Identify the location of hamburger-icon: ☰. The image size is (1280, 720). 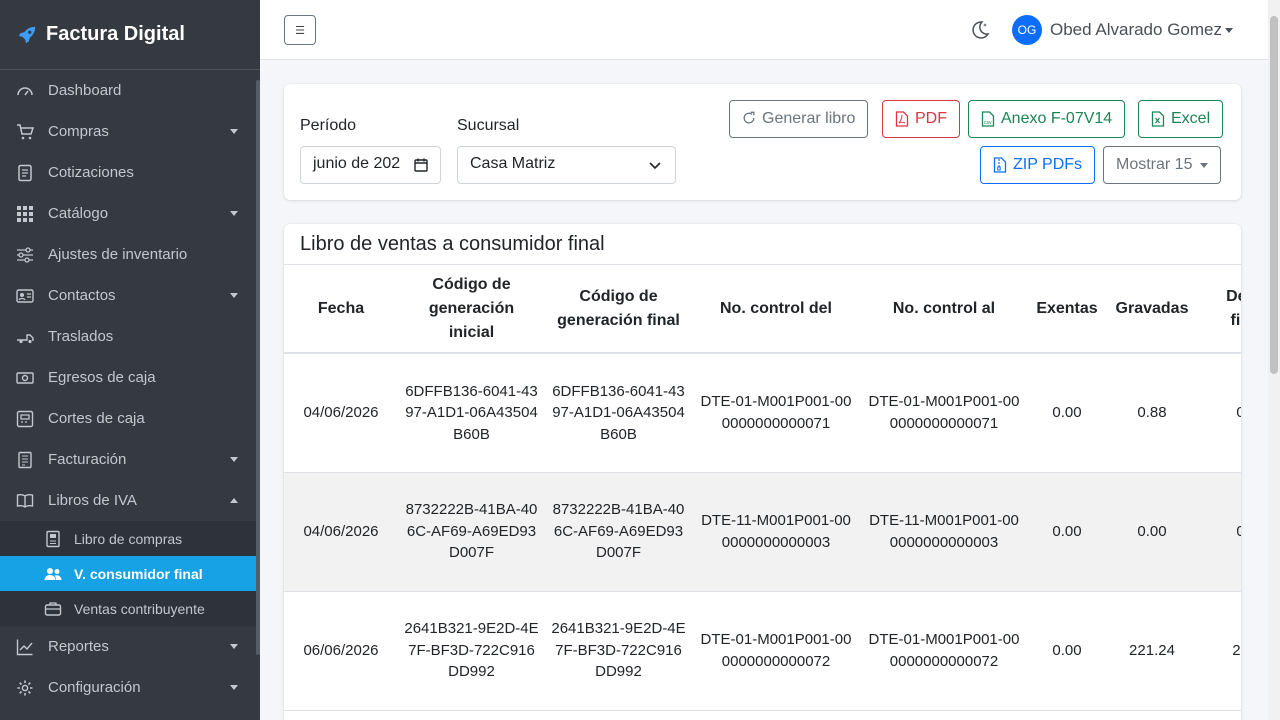
(300, 30).